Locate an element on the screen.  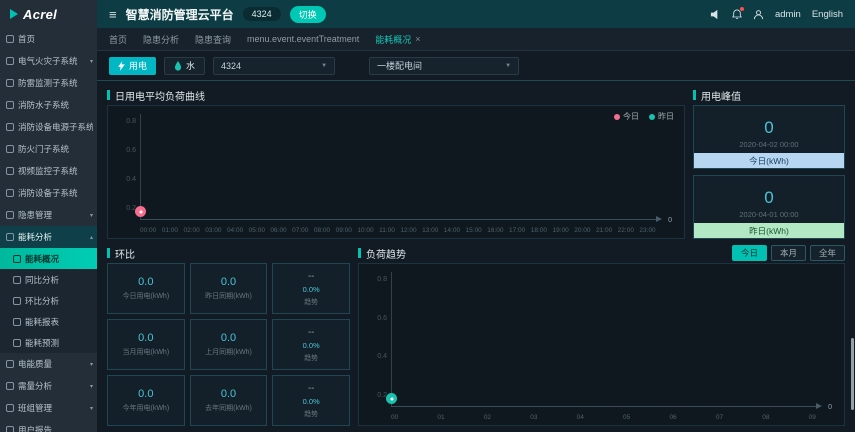
username: admin is located at coordinates (788, 14).